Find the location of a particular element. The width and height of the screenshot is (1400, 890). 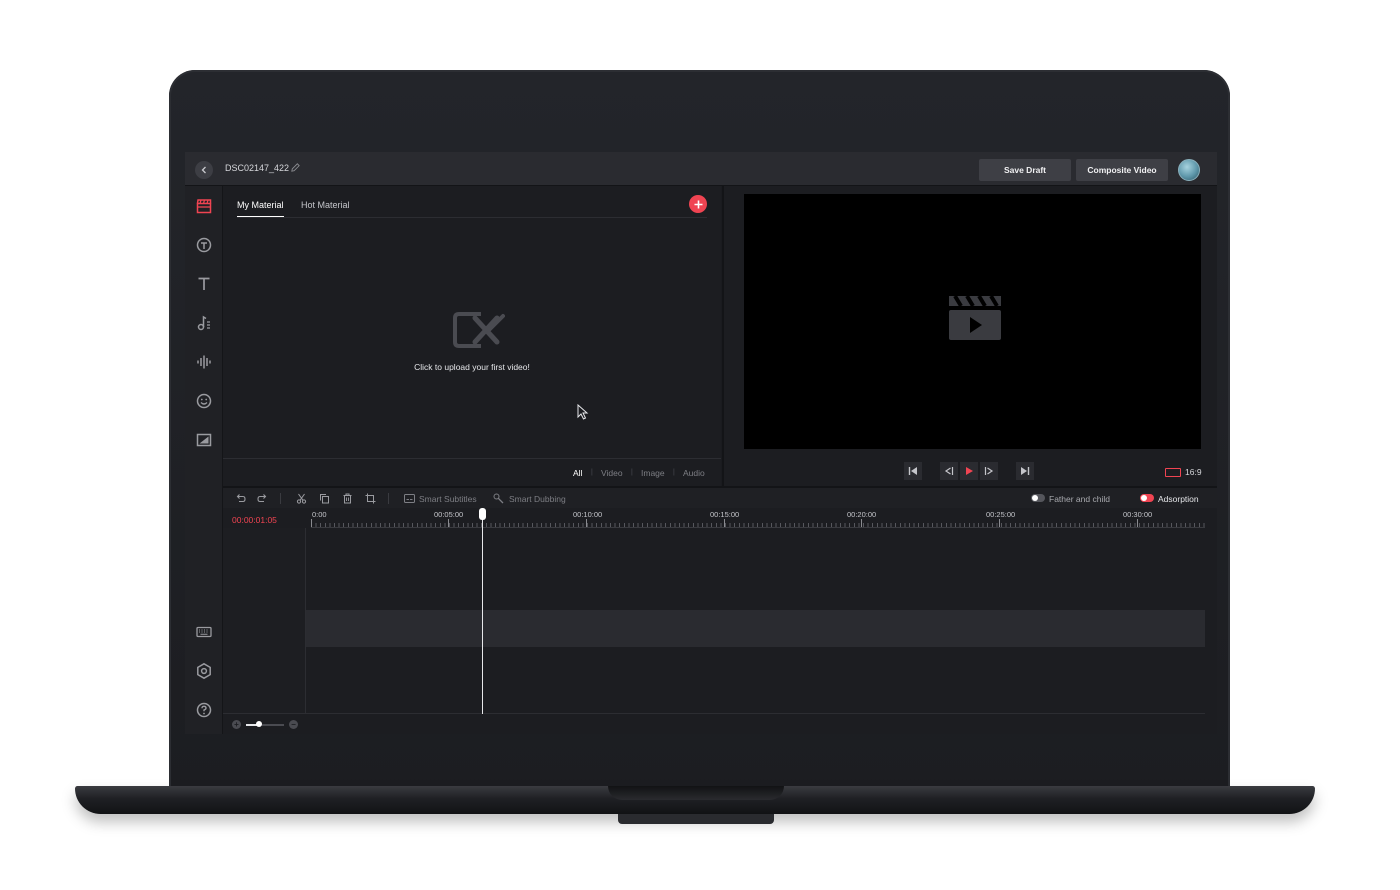

zoom-out-icon: − is located at coordinates (293, 724).